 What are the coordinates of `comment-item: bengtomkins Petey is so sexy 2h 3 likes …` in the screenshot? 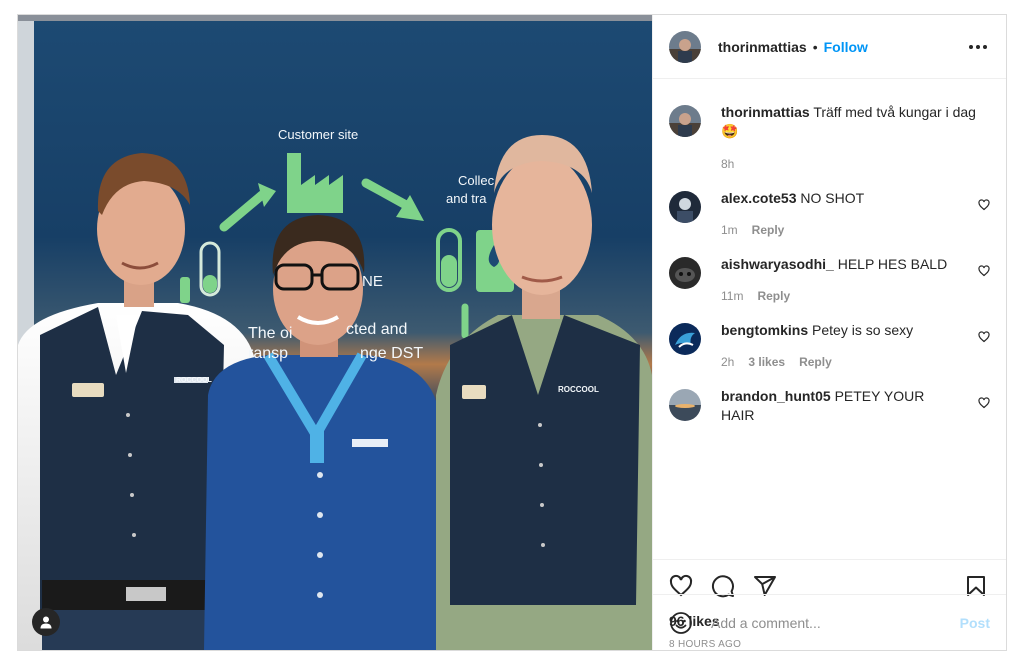 It's located at (829, 345).